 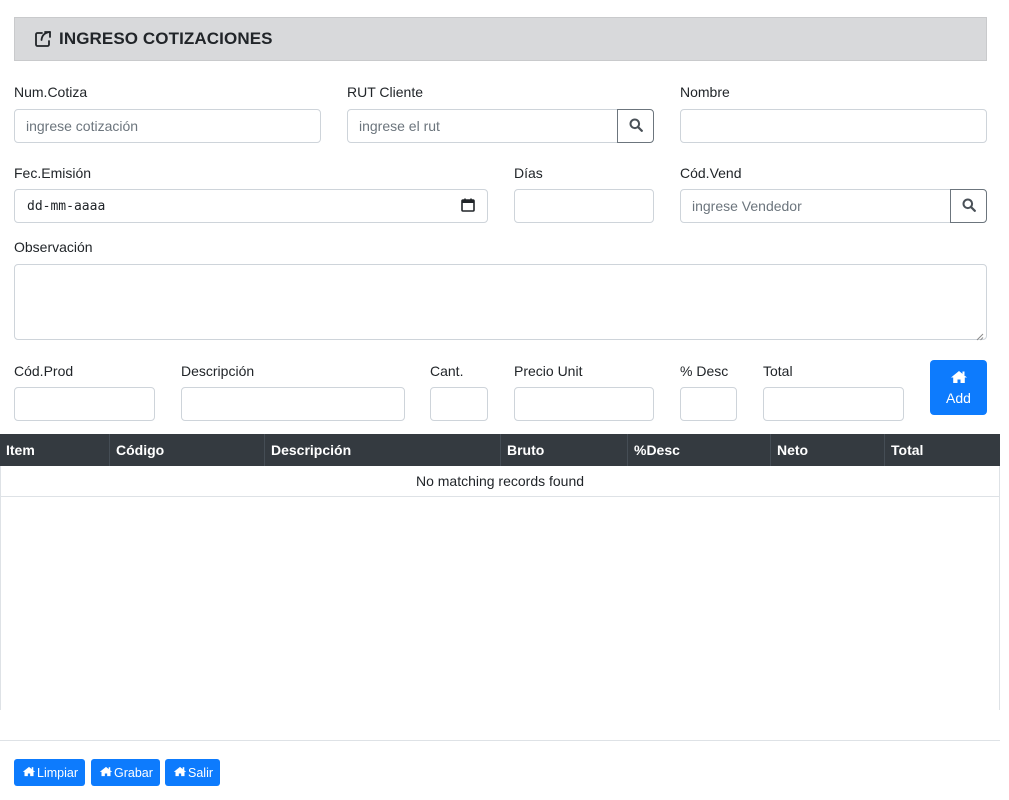 What do you see at coordinates (293, 404) in the screenshot?
I see `descripcion-input` at bounding box center [293, 404].